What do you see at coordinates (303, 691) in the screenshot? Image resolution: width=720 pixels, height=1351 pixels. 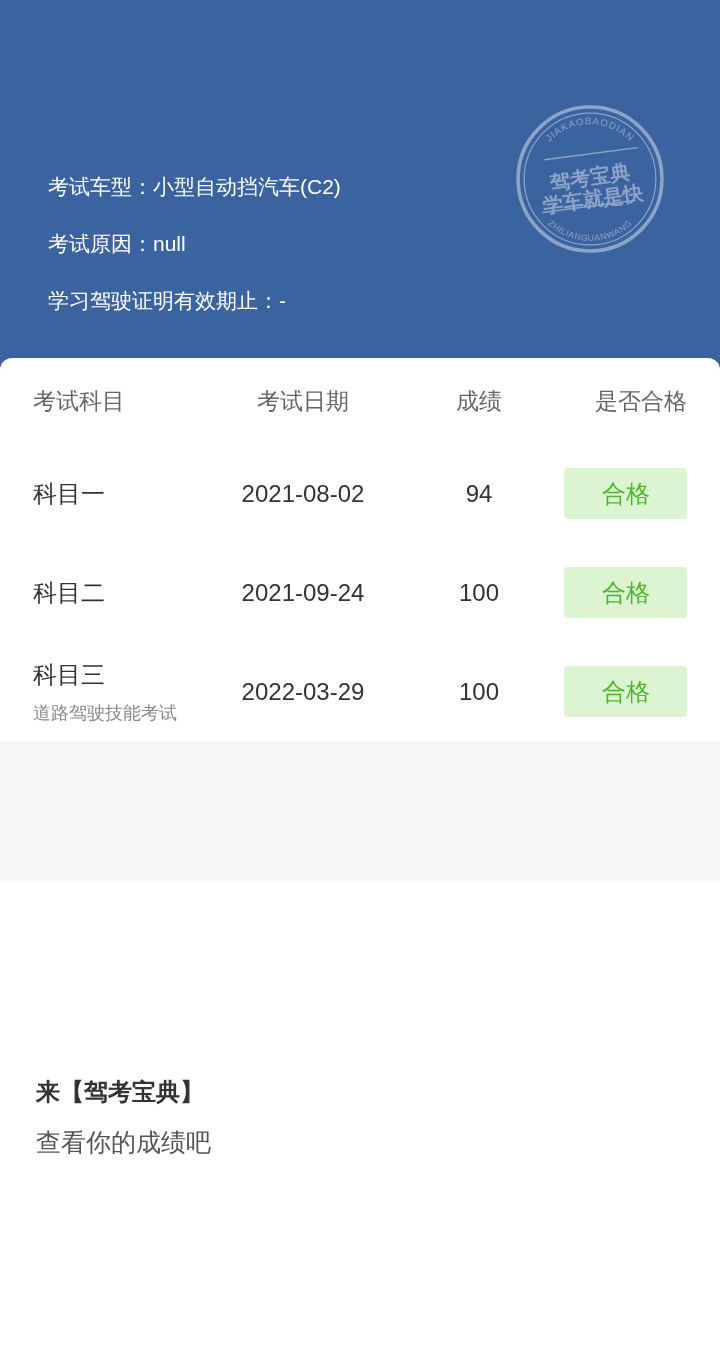 I see `exam-date: 2022-03-29` at bounding box center [303, 691].